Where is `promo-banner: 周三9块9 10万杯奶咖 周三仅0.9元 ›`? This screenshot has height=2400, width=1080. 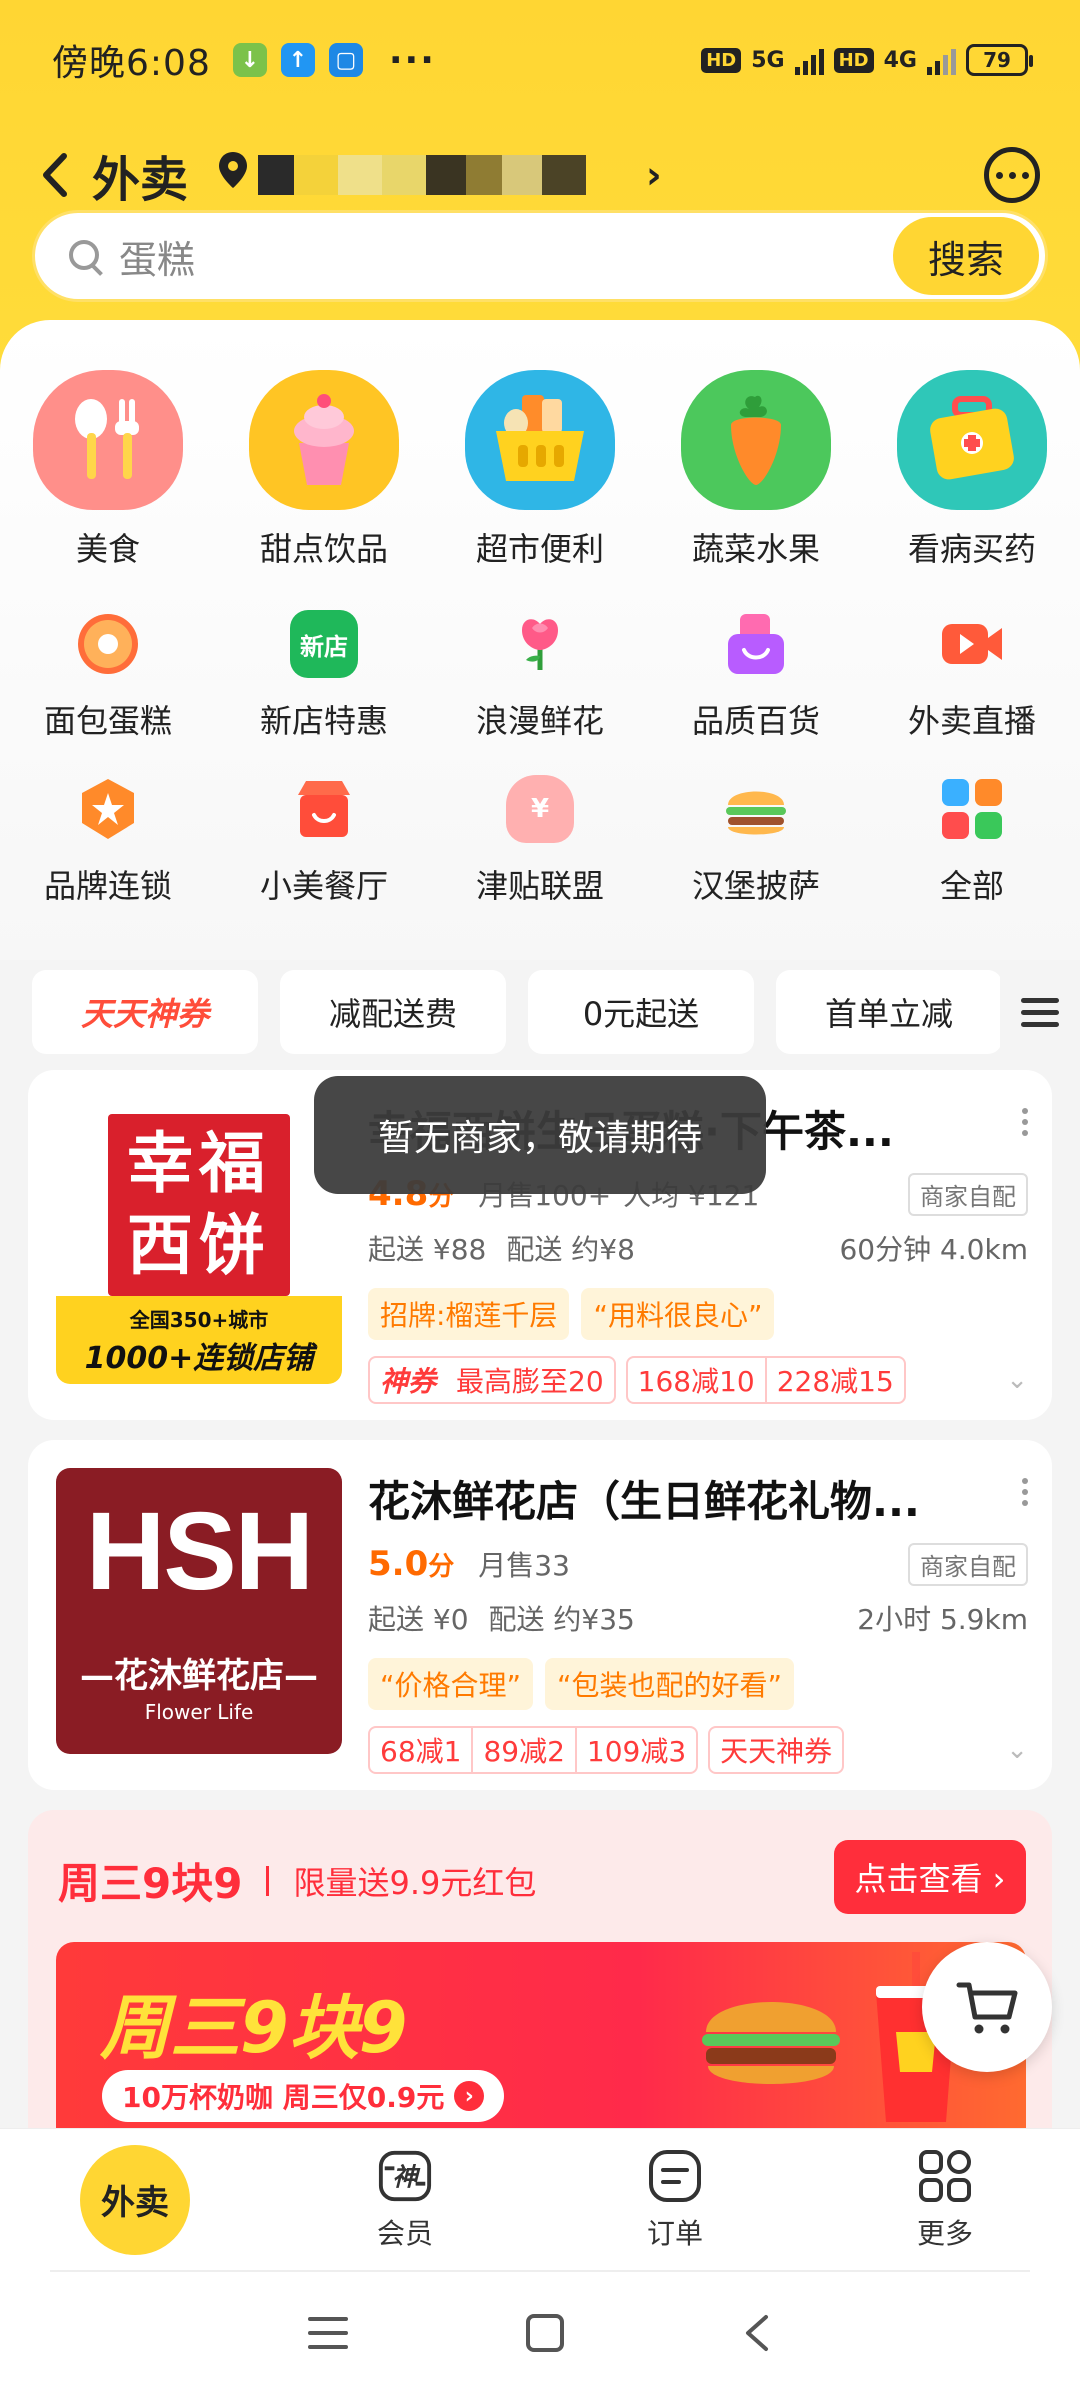 promo-banner: 周三9块9 10万杯奶咖 周三仅0.9元 › is located at coordinates (541, 2036).